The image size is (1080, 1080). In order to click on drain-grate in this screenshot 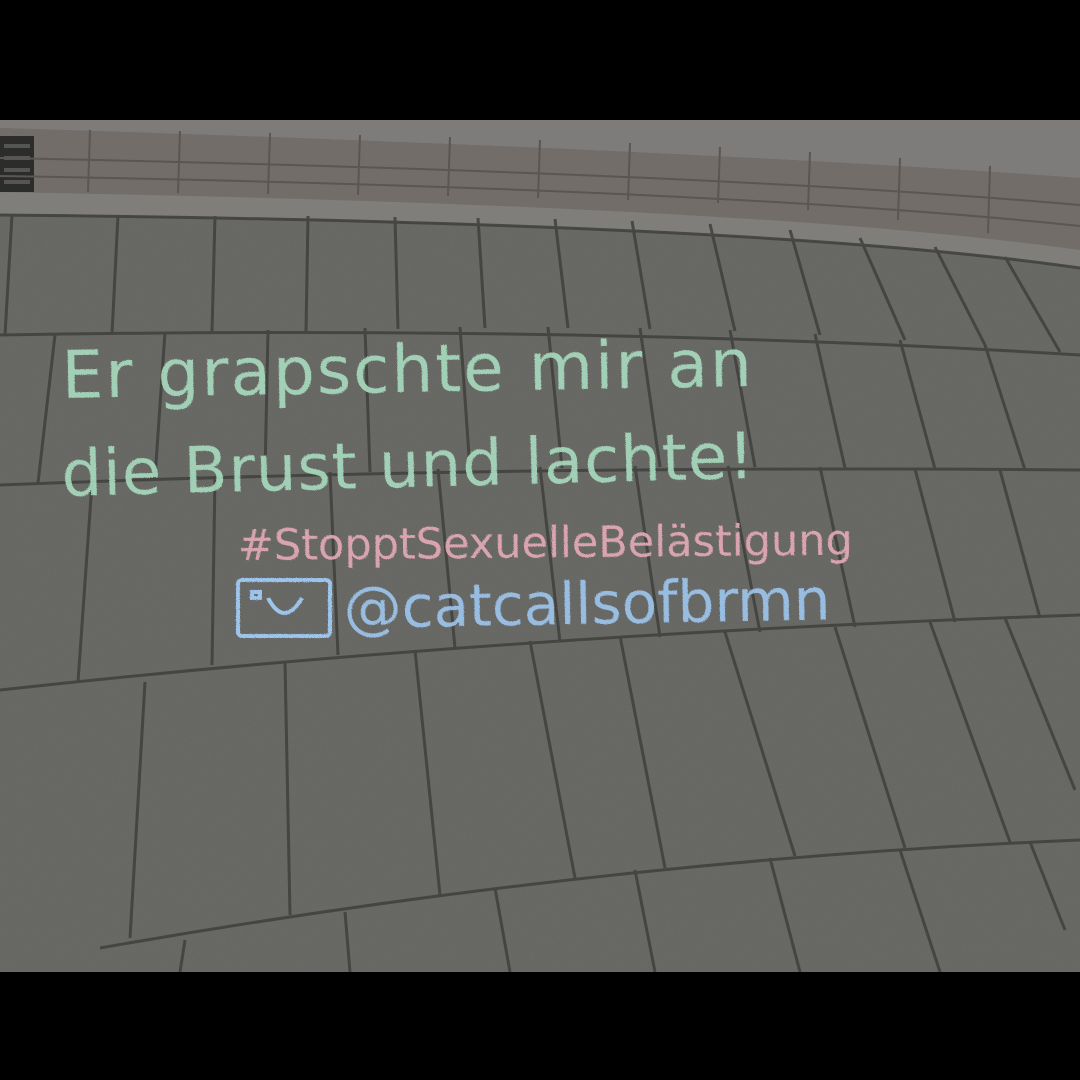, I will do `click(17, 164)`.